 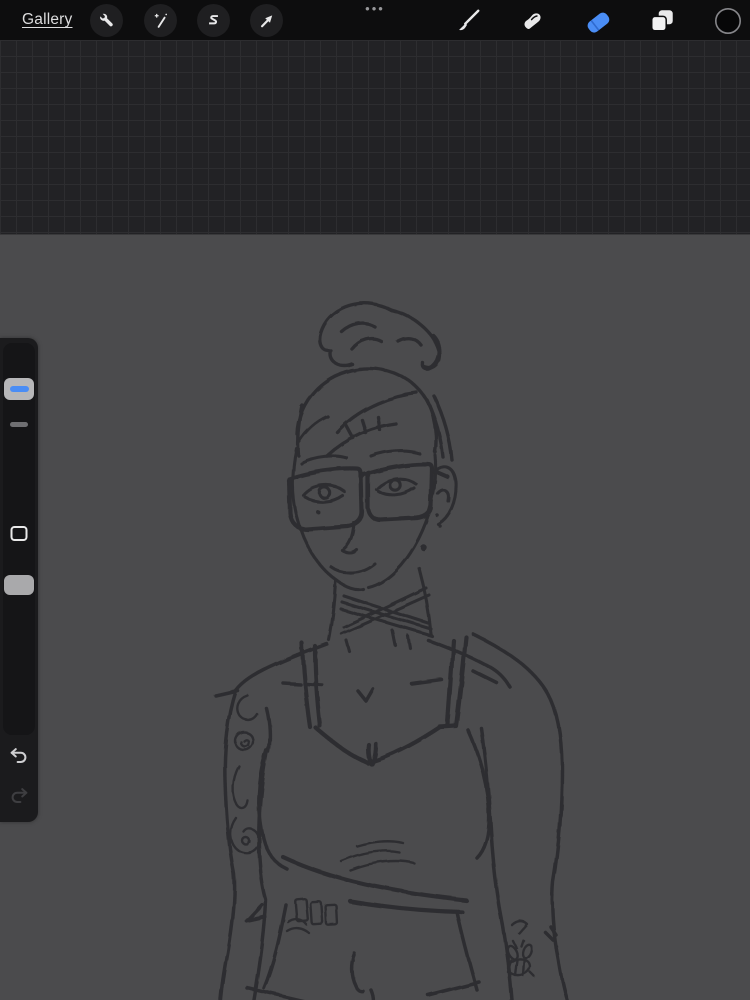 I want to click on color-swatch-icon, so click(x=728, y=21).